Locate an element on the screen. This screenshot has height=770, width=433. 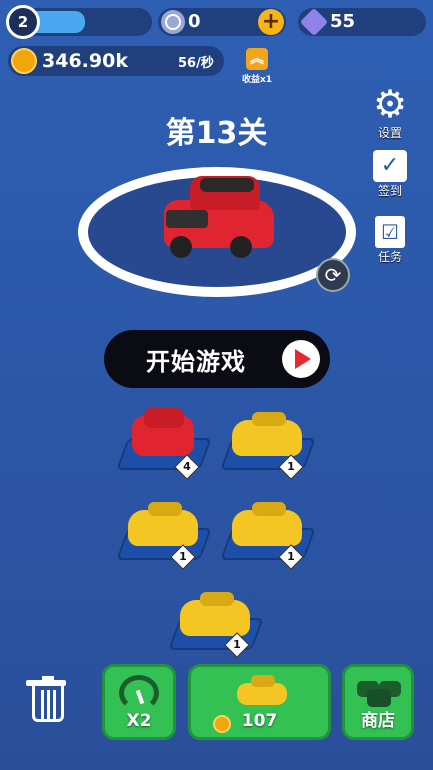
signin-label: 签到 is located at coordinates (389, 191).